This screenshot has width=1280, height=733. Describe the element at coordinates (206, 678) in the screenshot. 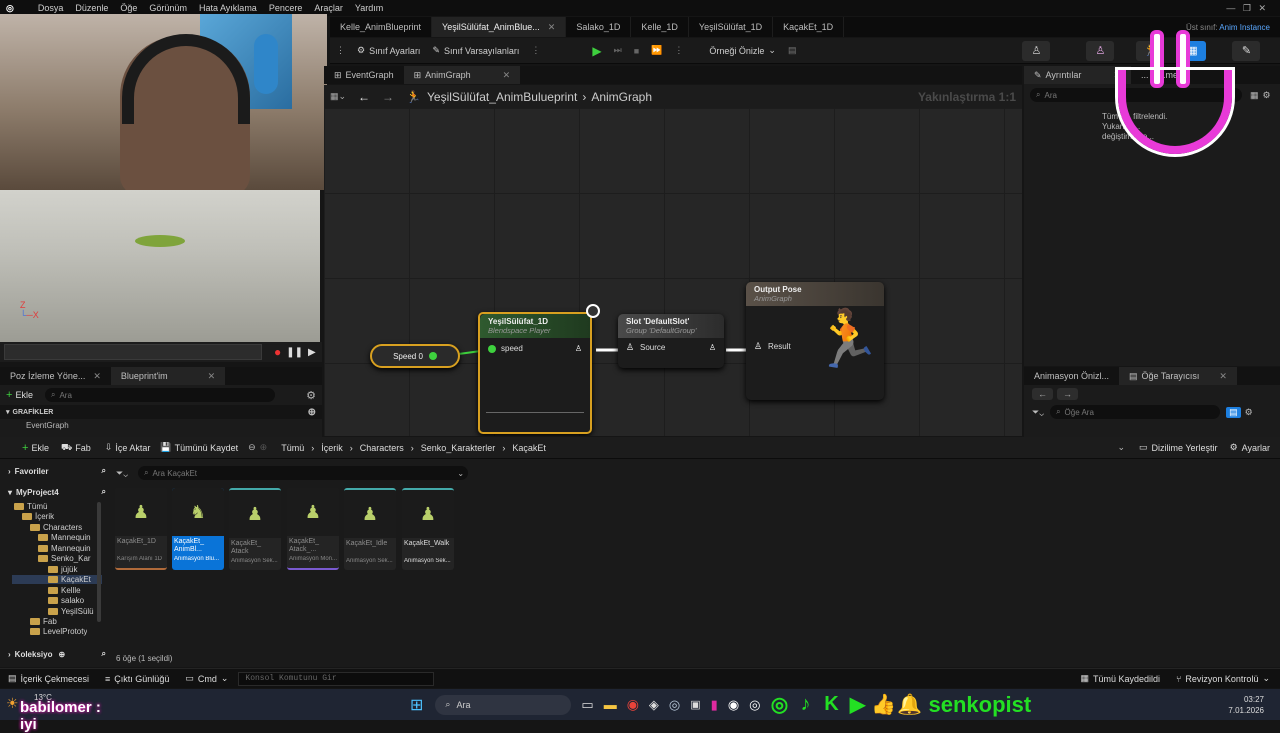

I see `cmd-dropdown: ▭ Cmd ⌄` at that location.